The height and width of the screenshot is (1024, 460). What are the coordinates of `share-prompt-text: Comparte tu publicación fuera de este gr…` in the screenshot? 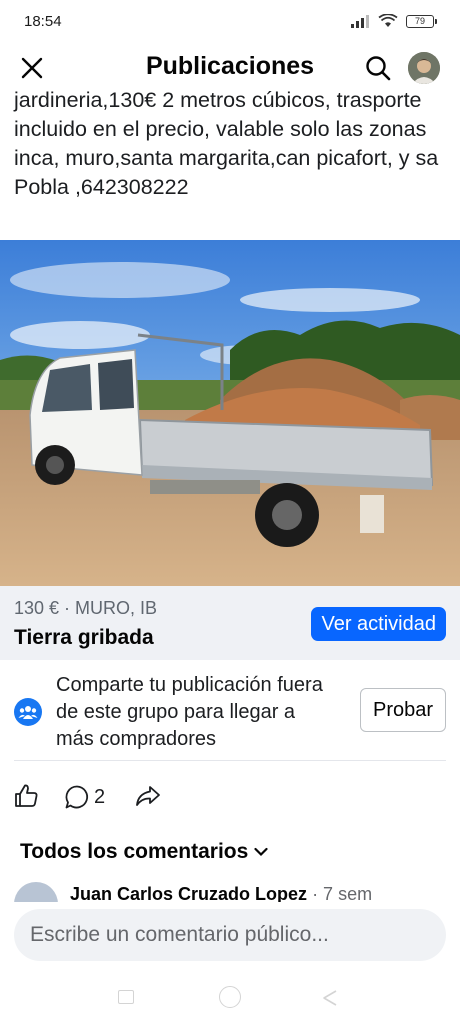 It's located at (189, 712).